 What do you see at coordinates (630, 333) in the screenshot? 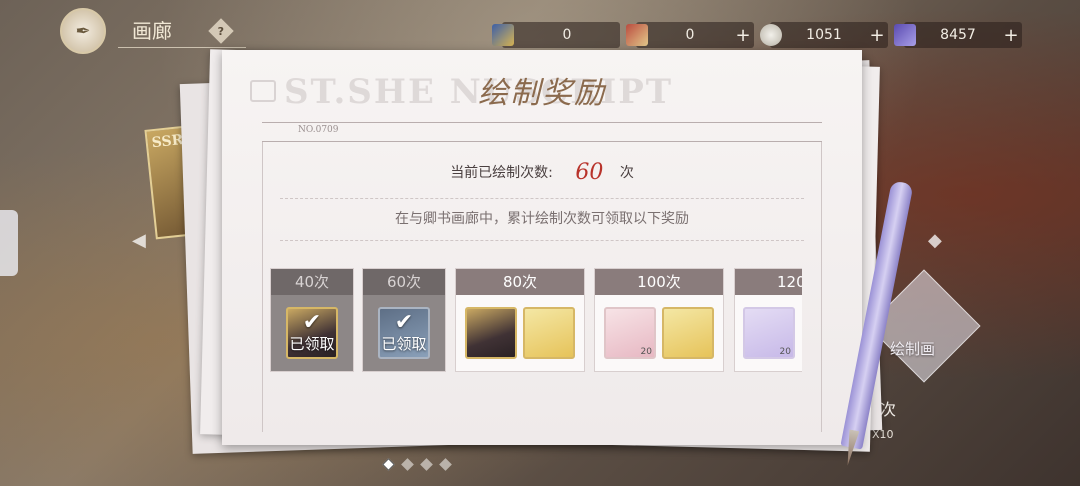
I see `pink-gift-icon: 20` at bounding box center [630, 333].